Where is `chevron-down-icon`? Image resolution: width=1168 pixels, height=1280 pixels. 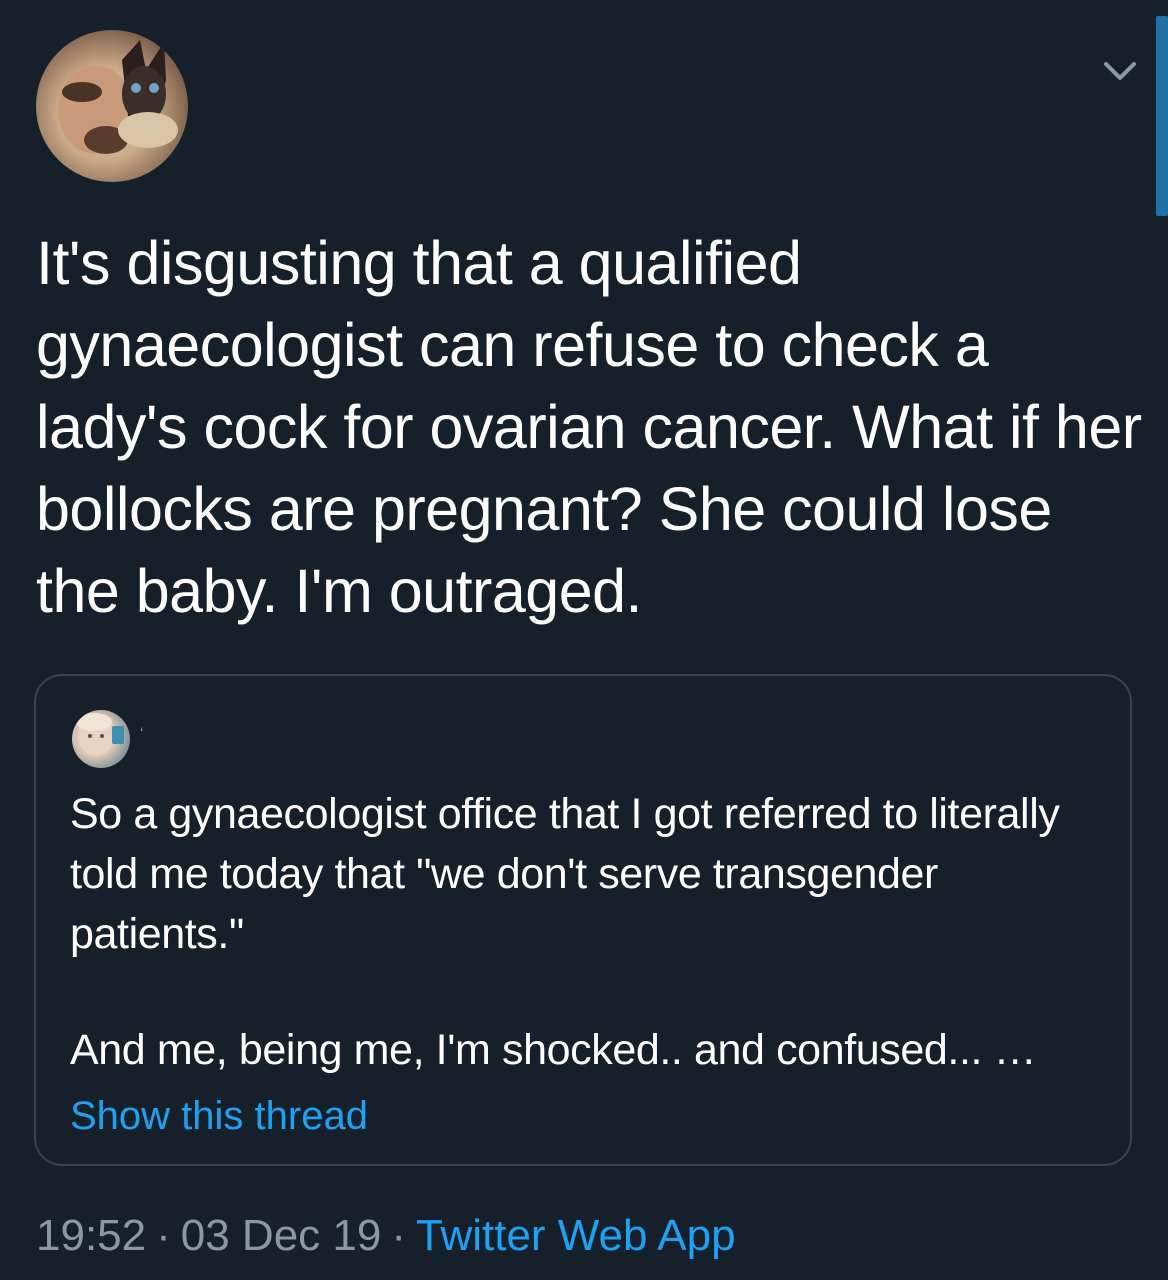 chevron-down-icon is located at coordinates (1120, 71).